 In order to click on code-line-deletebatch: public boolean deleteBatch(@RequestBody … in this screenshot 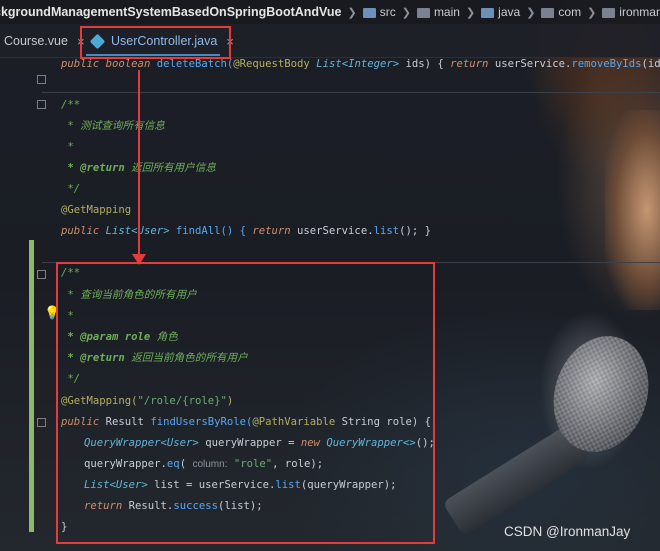, I will do `click(360, 64)`.